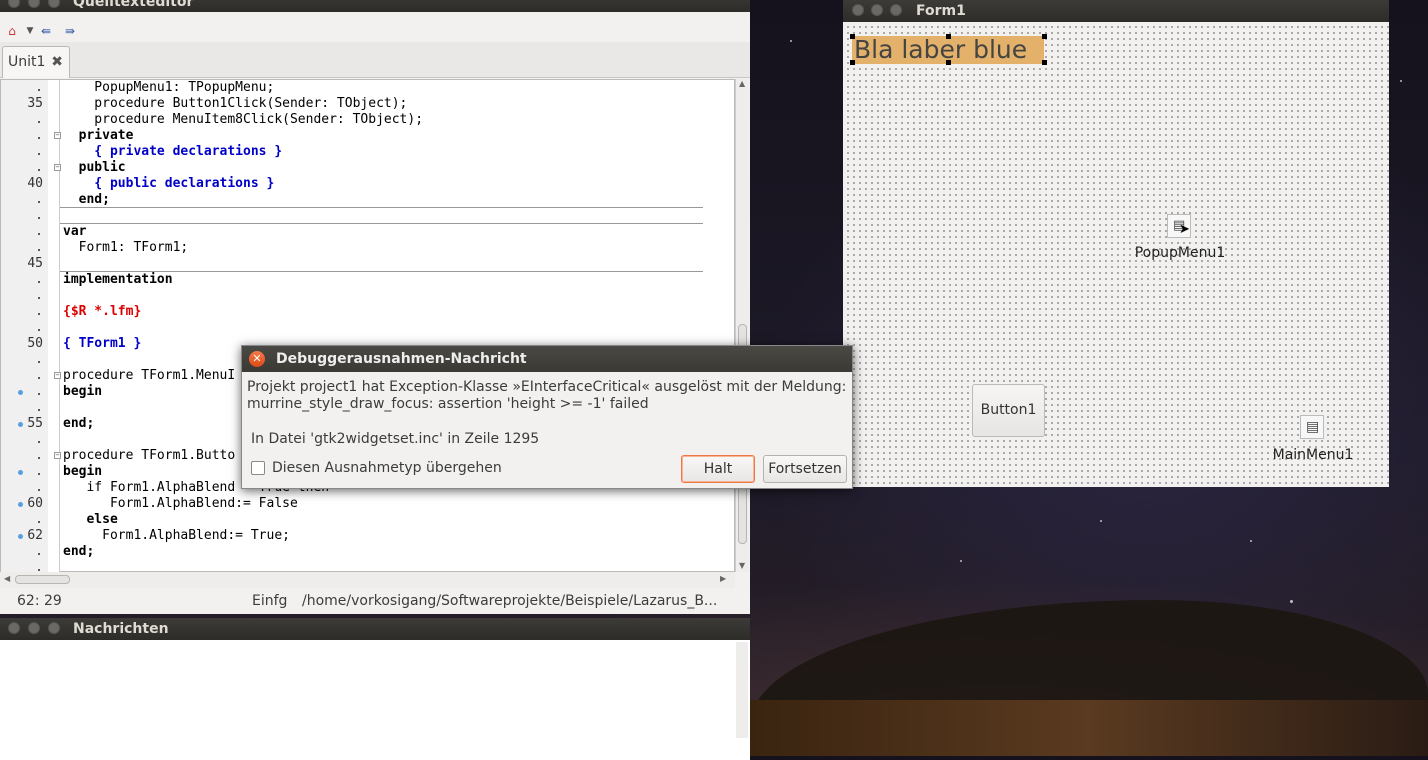  Describe the element at coordinates (1116, 11) in the screenshot. I see `form-titlebar: Form1` at that location.